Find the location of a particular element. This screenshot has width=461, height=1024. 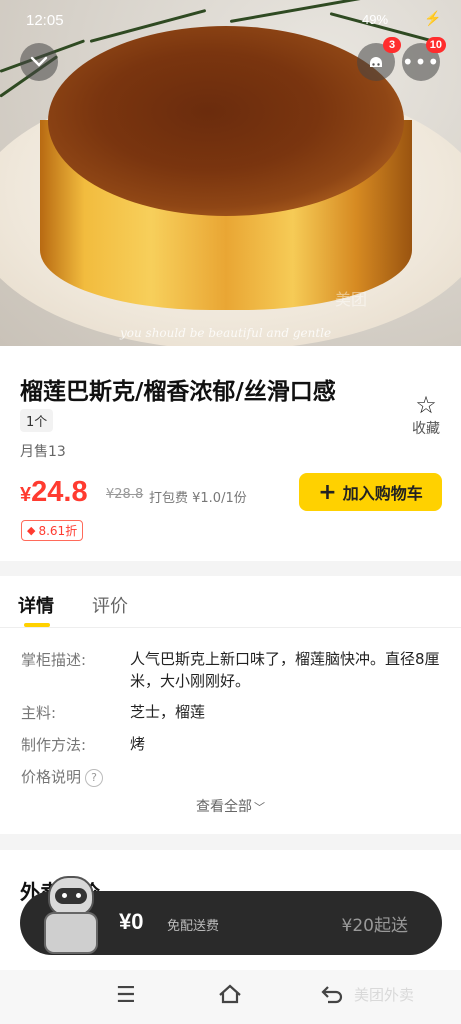

discount-badge: ◆ 8.61折 is located at coordinates (52, 530).